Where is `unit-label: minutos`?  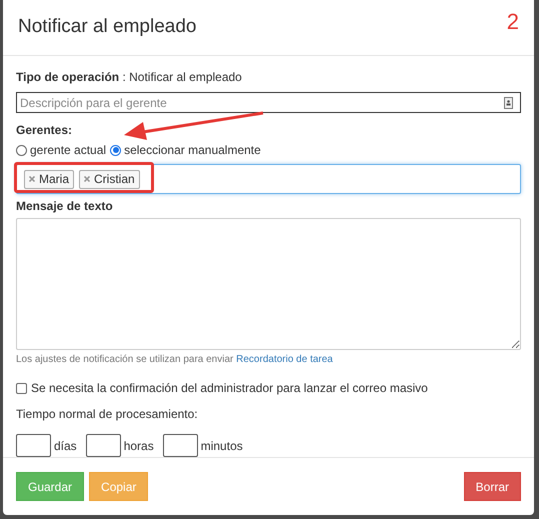 unit-label: minutos is located at coordinates (221, 446).